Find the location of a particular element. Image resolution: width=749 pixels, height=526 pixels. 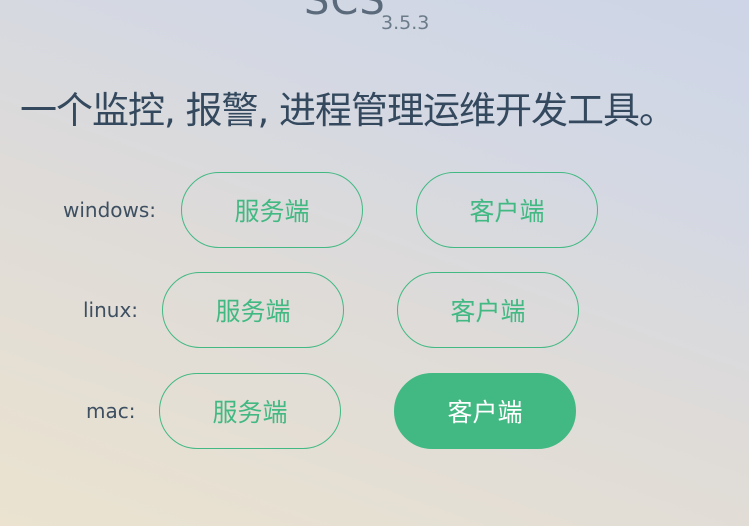

version-label: 3.5.3 is located at coordinates (405, 23).